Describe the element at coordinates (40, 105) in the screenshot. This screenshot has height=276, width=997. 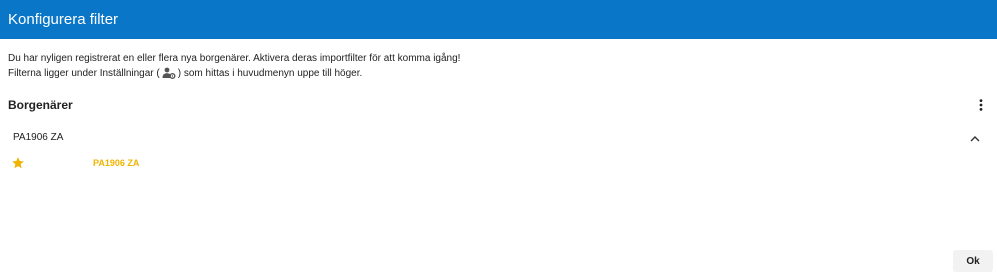
I see `creditors-section-title: Borgenärer` at that location.